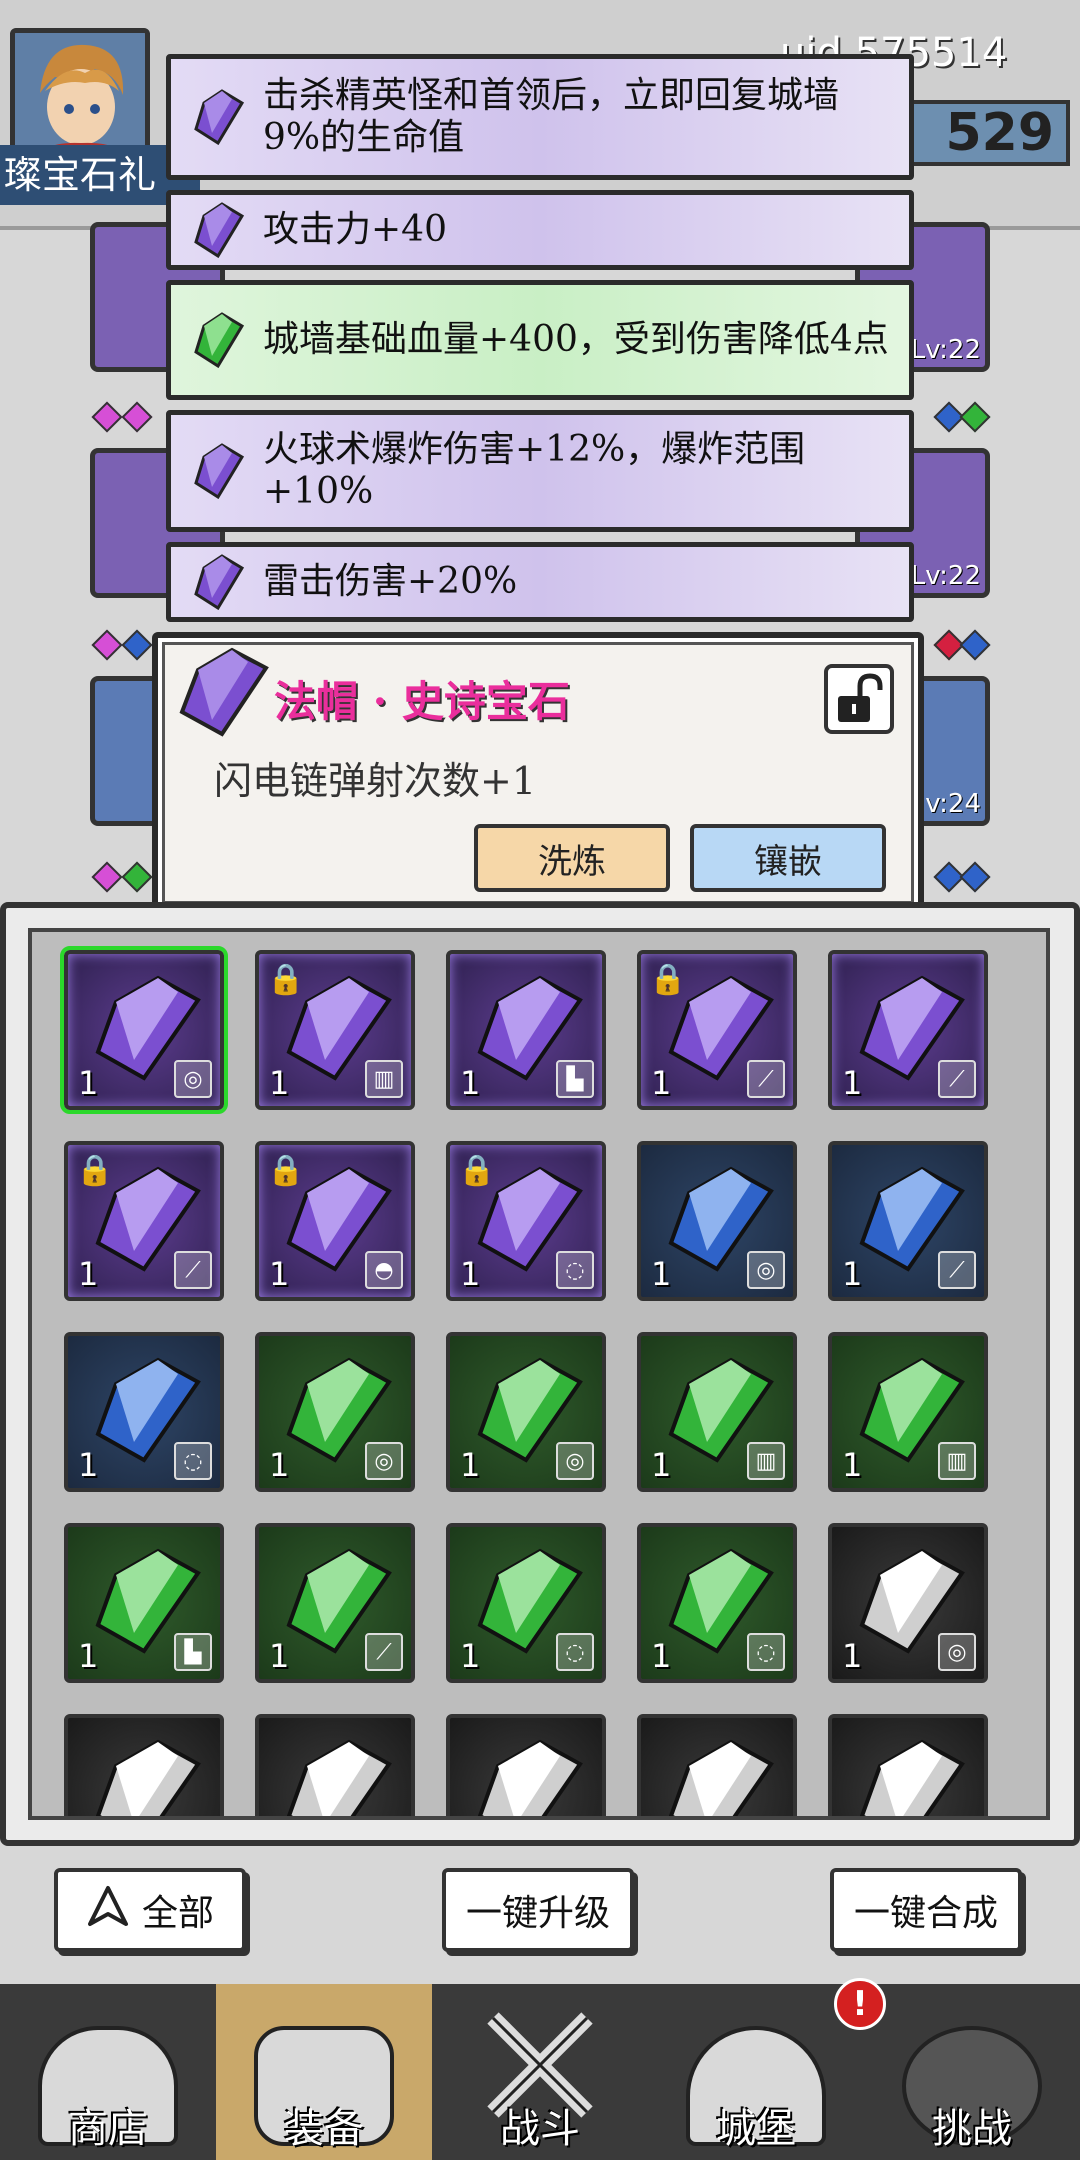  Describe the element at coordinates (108, 2129) in the screenshot. I see `nav-label: 商店` at that location.